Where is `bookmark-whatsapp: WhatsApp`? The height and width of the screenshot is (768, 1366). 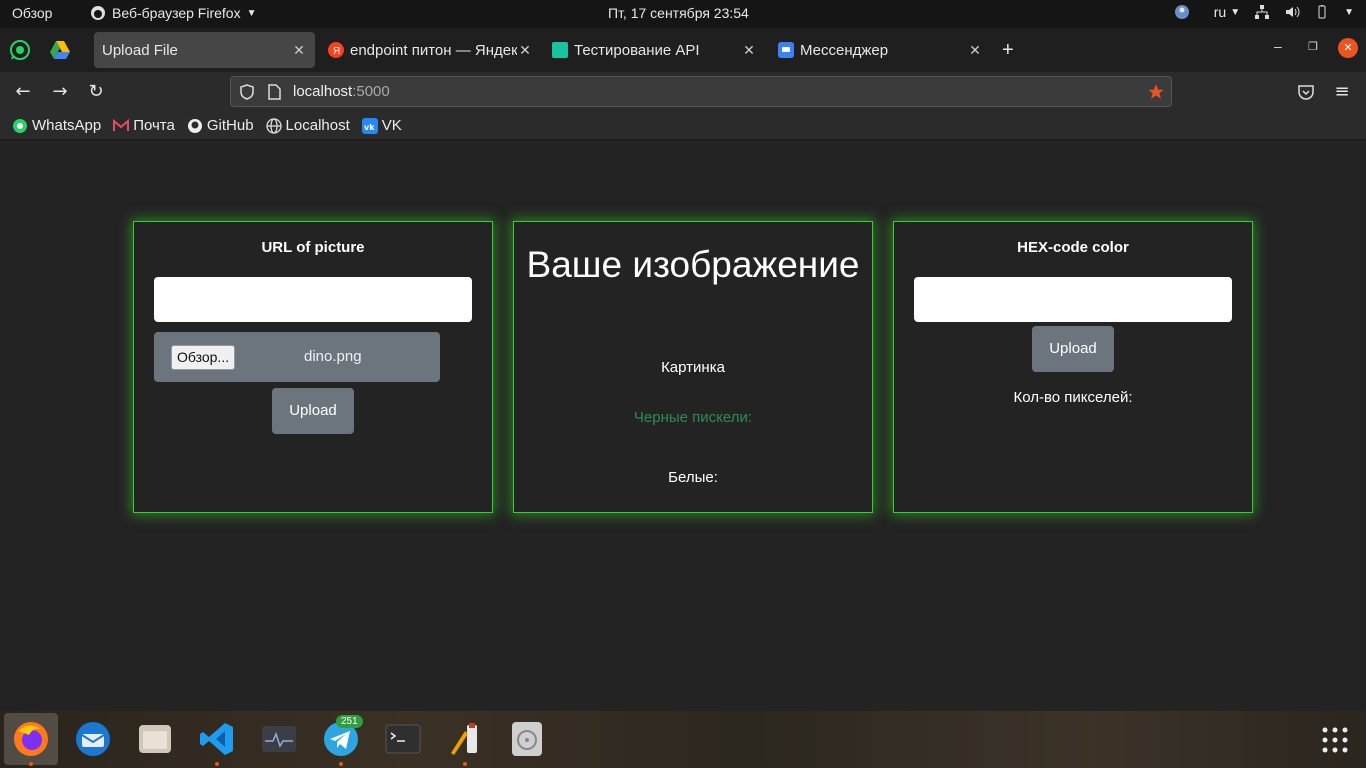
bookmark-whatsapp: WhatsApp is located at coordinates (56, 125).